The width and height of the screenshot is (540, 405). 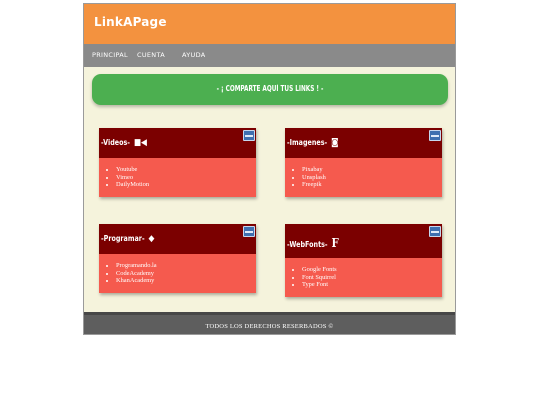 I want to click on list-item: Freepik, so click(x=372, y=185).